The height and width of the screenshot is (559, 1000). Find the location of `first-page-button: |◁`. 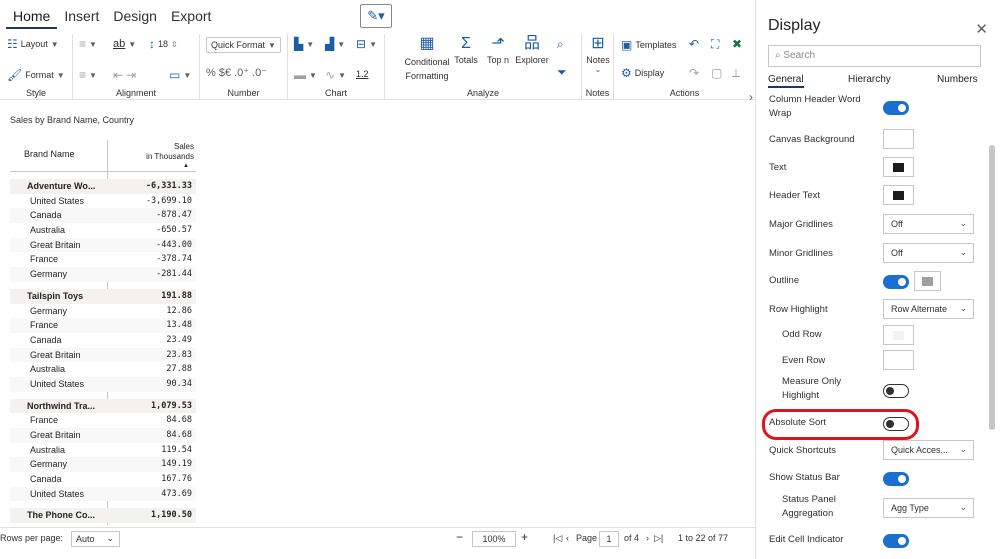

first-page-button: |◁ is located at coordinates (557, 538).